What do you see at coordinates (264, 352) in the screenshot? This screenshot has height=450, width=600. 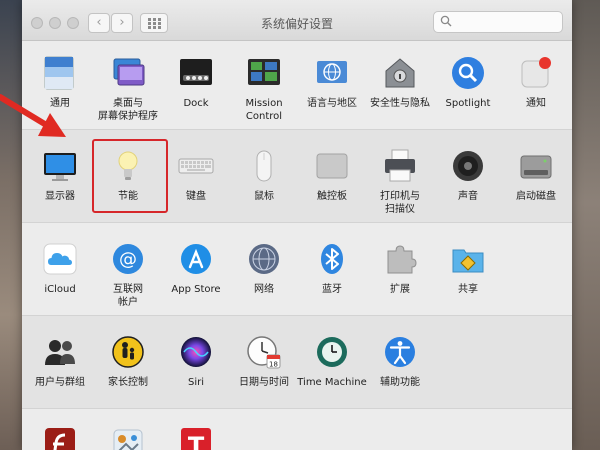 I see `date-time-icon: 18` at bounding box center [264, 352].